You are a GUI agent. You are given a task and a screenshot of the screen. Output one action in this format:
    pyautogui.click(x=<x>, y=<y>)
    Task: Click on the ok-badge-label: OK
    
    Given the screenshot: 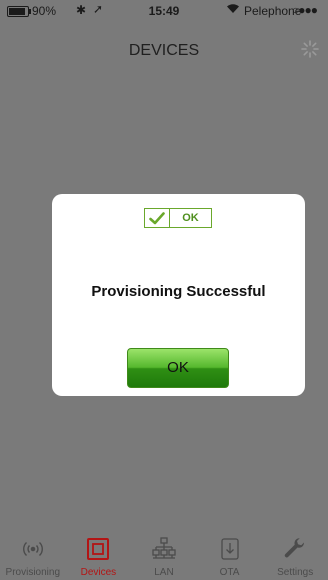 What is the action you would take?
    pyautogui.click(x=190, y=218)
    